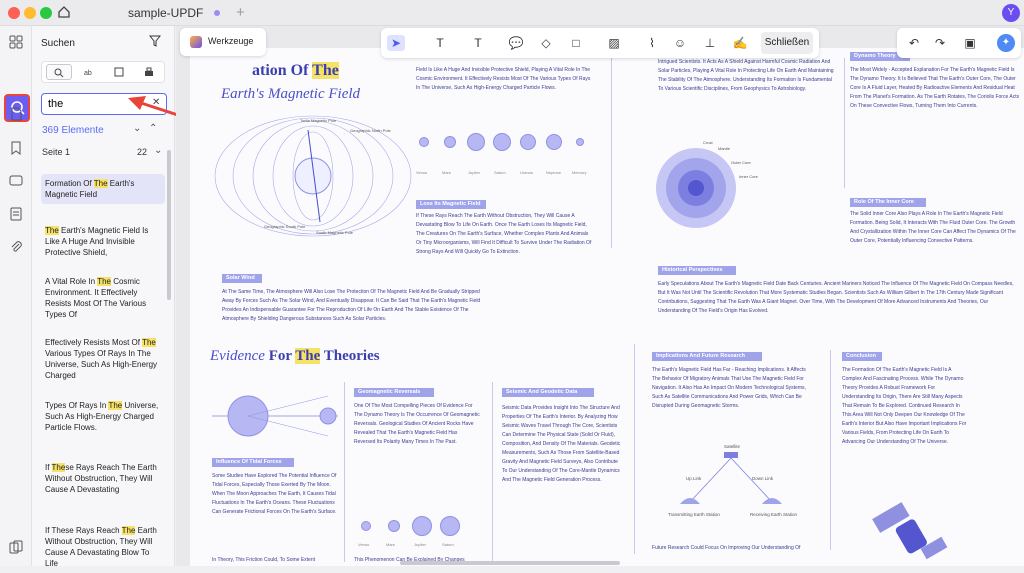 Image resolution: width=1024 pixels, height=573 pixels. Describe the element at coordinates (46, 13) in the screenshot. I see `zoom-window-button` at that location.